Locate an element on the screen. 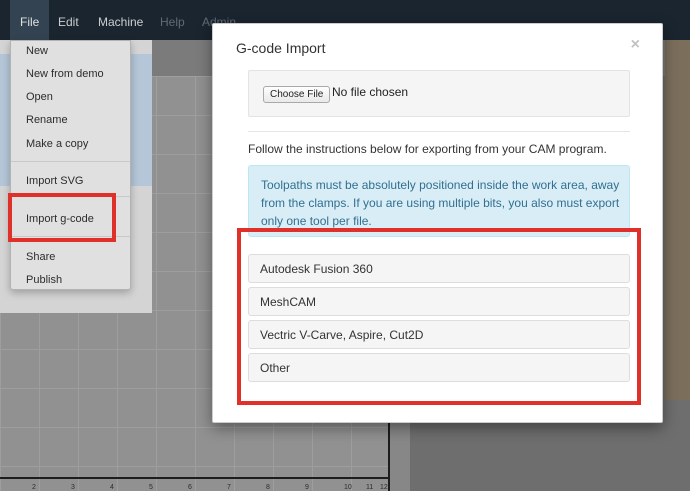 This screenshot has width=690, height=491. annotation-highlight-import-gcode is located at coordinates (62, 217).